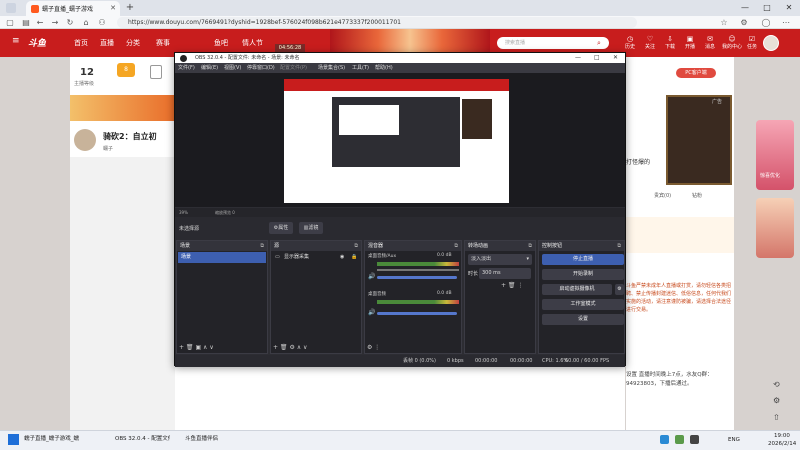 The width and height of the screenshot is (800, 450). What do you see at coordinates (699, 140) in the screenshot?
I see `game-ad-image` at bounding box center [699, 140].